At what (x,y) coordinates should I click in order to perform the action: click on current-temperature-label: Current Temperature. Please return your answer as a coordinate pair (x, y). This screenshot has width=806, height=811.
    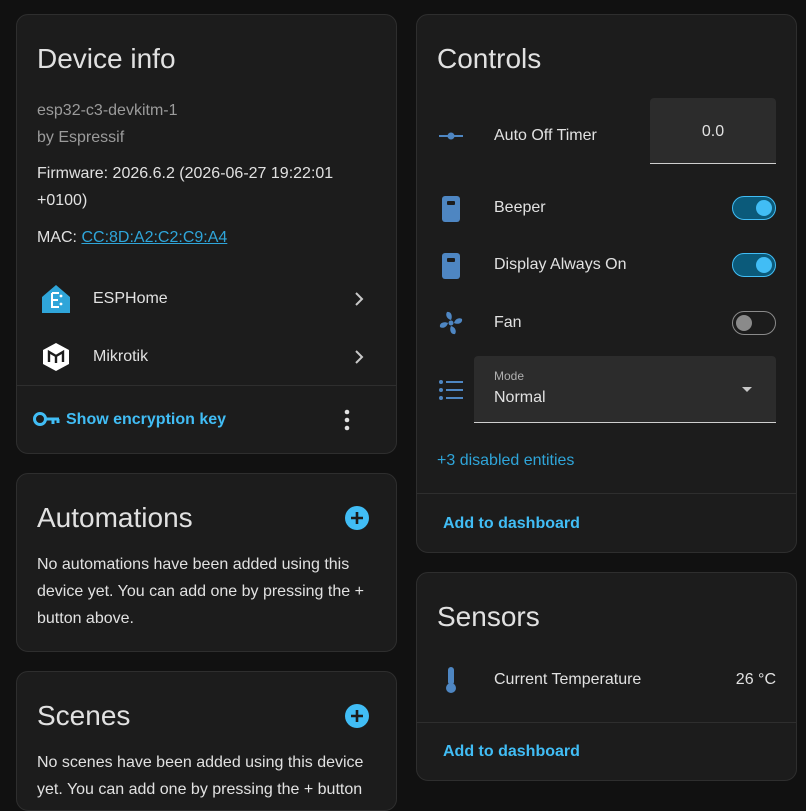
    Looking at the image, I should click on (568, 679).